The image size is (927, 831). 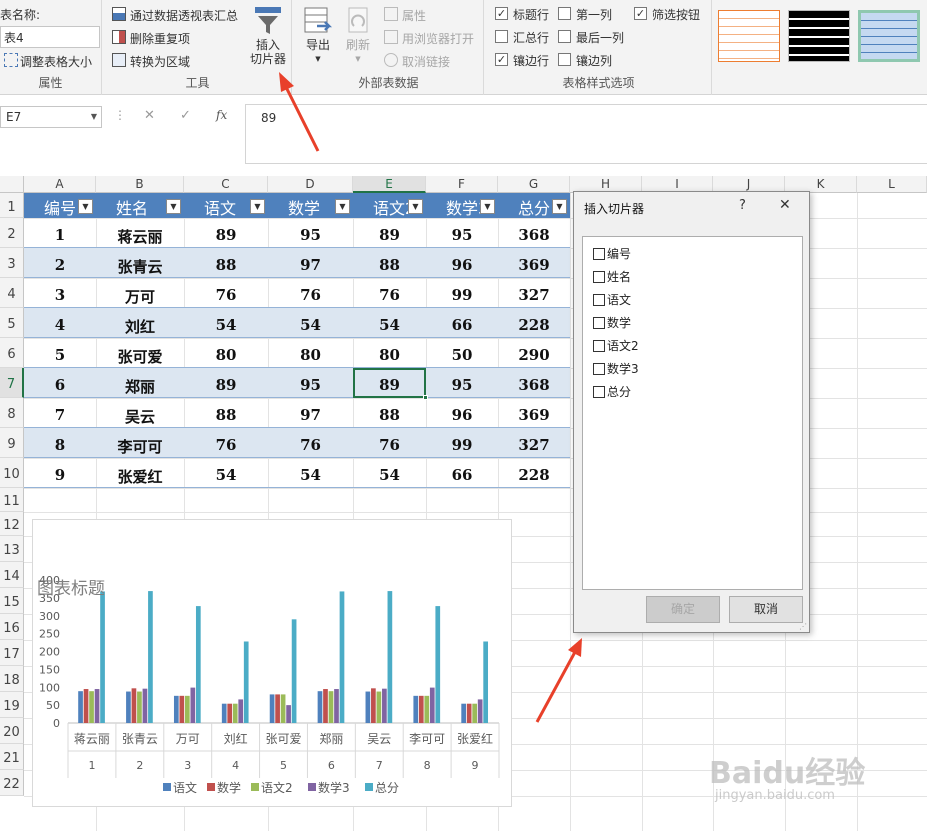 What do you see at coordinates (50, 37) in the screenshot?
I see `table-name-input: 表4` at bounding box center [50, 37].